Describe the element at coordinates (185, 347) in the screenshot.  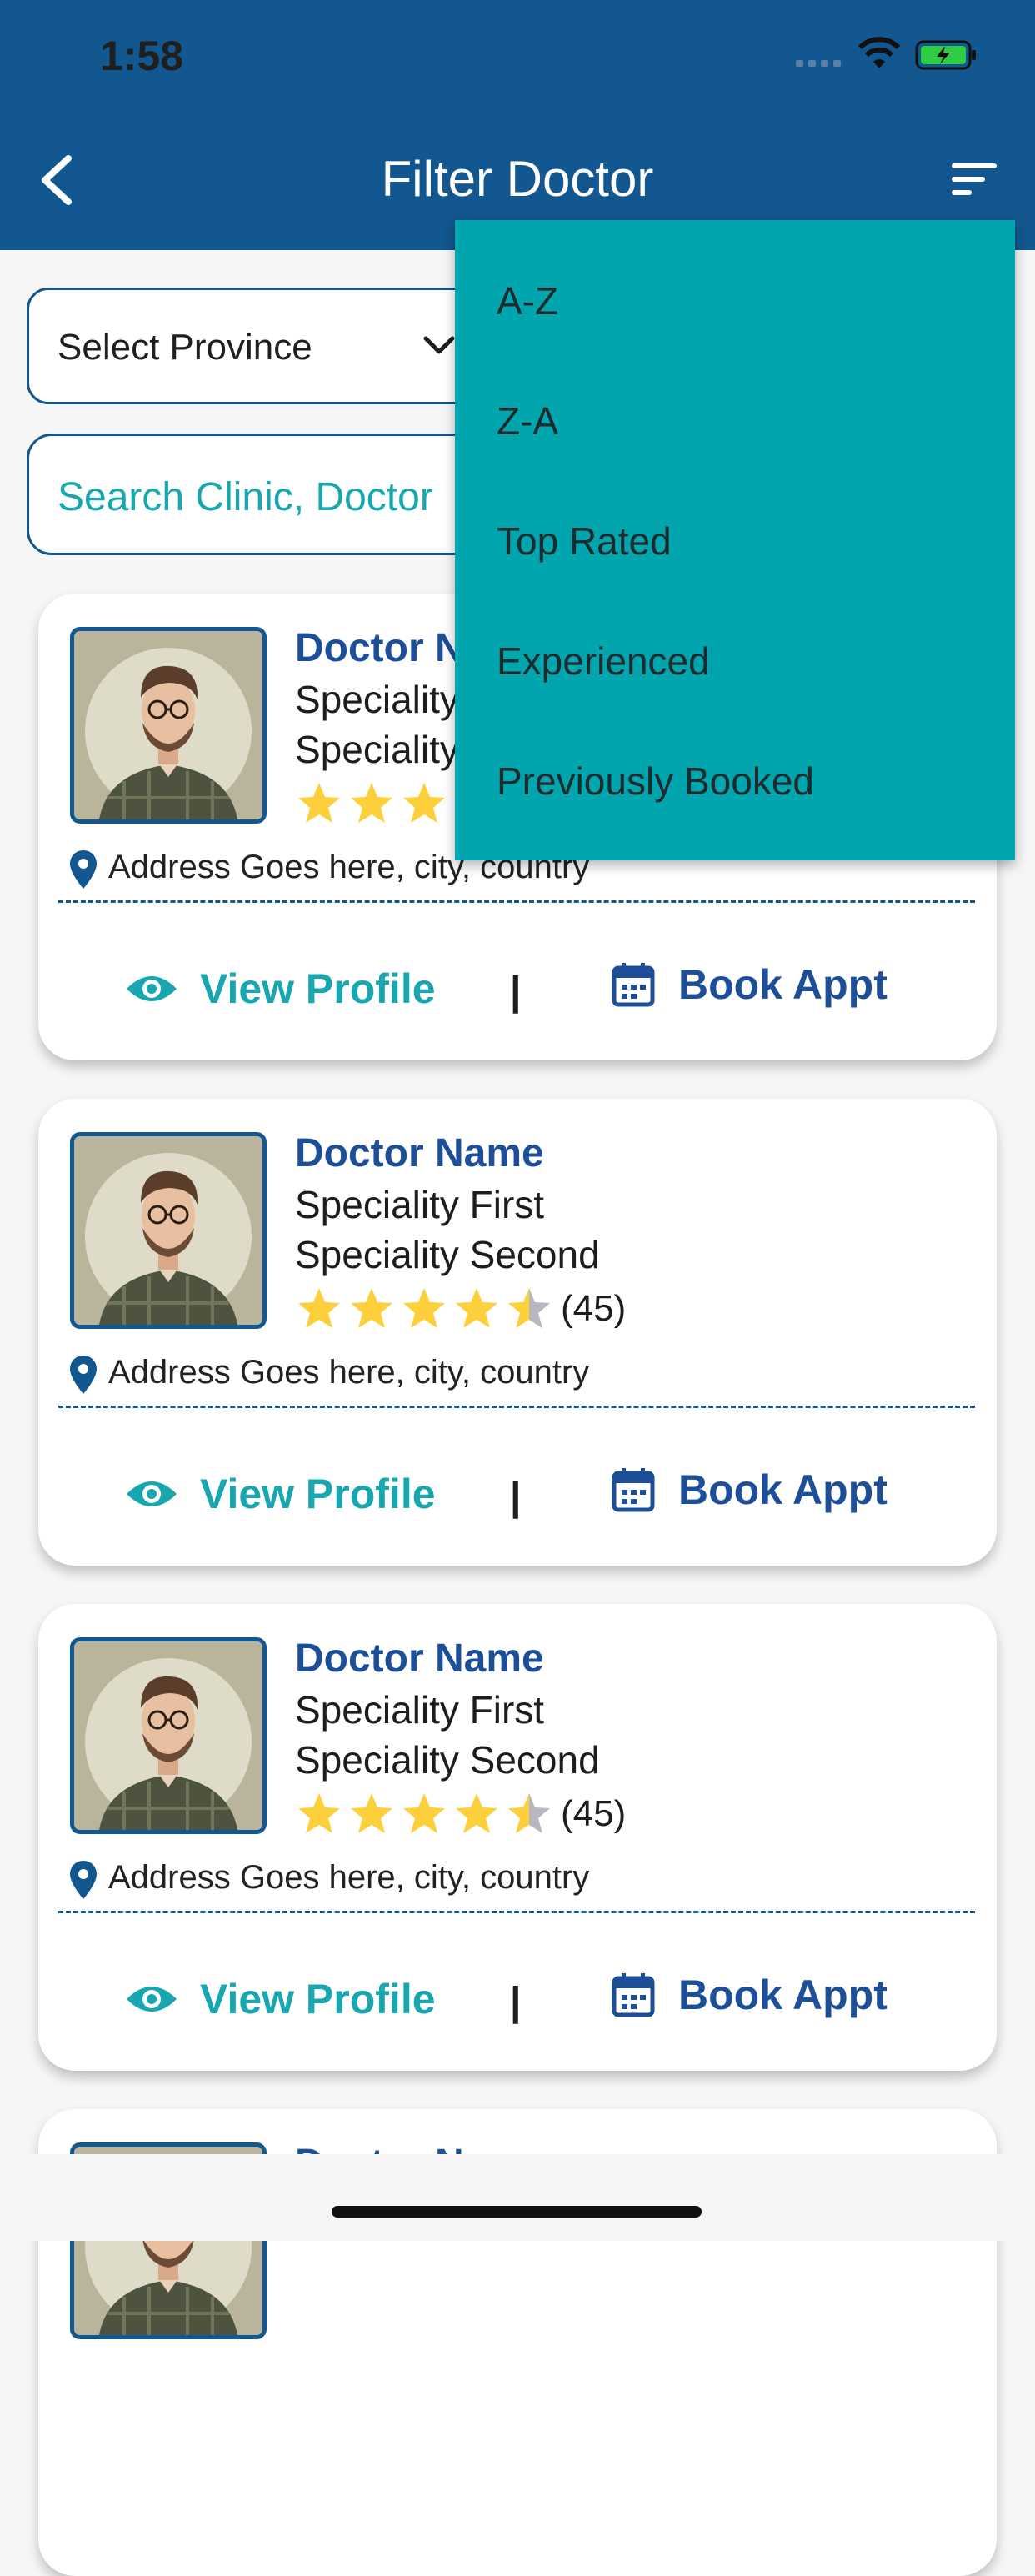
I see `province-select-label: Select Province` at that location.